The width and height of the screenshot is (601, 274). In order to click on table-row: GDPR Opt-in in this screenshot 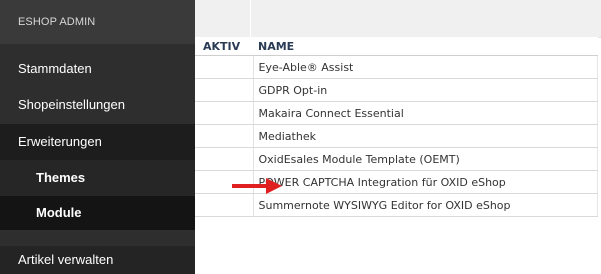, I will do `click(396, 90)`.